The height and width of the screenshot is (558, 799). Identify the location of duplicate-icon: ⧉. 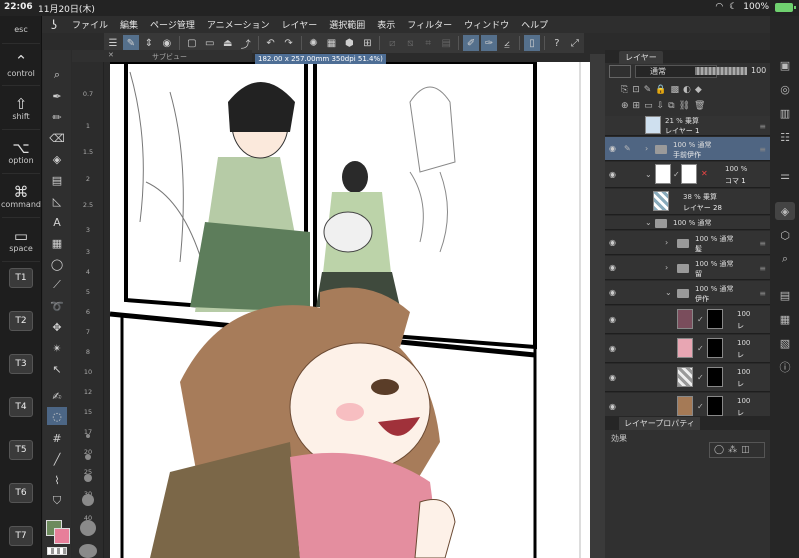
(671, 106).